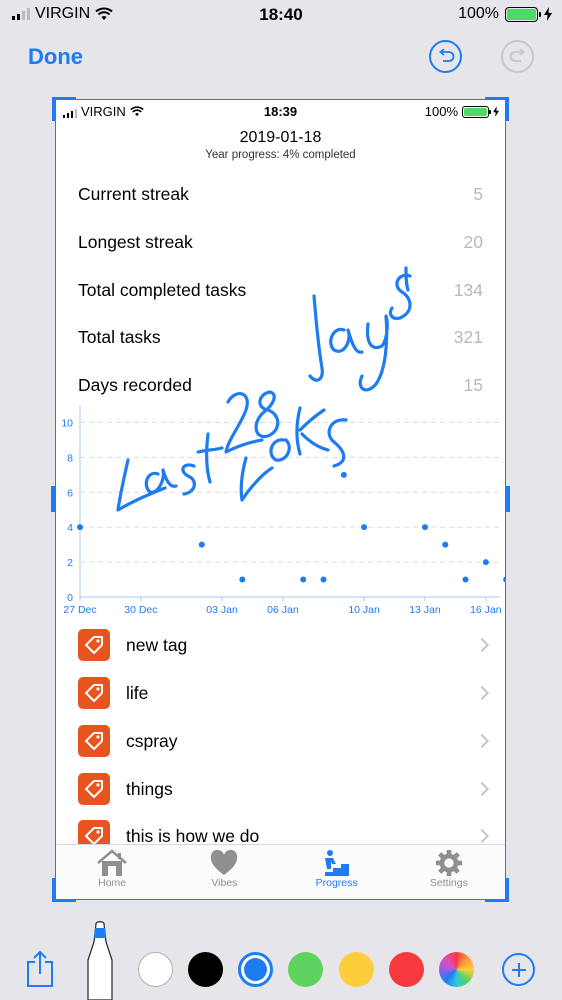 This screenshot has width=562, height=1000. I want to click on done-button: Done, so click(55, 57).